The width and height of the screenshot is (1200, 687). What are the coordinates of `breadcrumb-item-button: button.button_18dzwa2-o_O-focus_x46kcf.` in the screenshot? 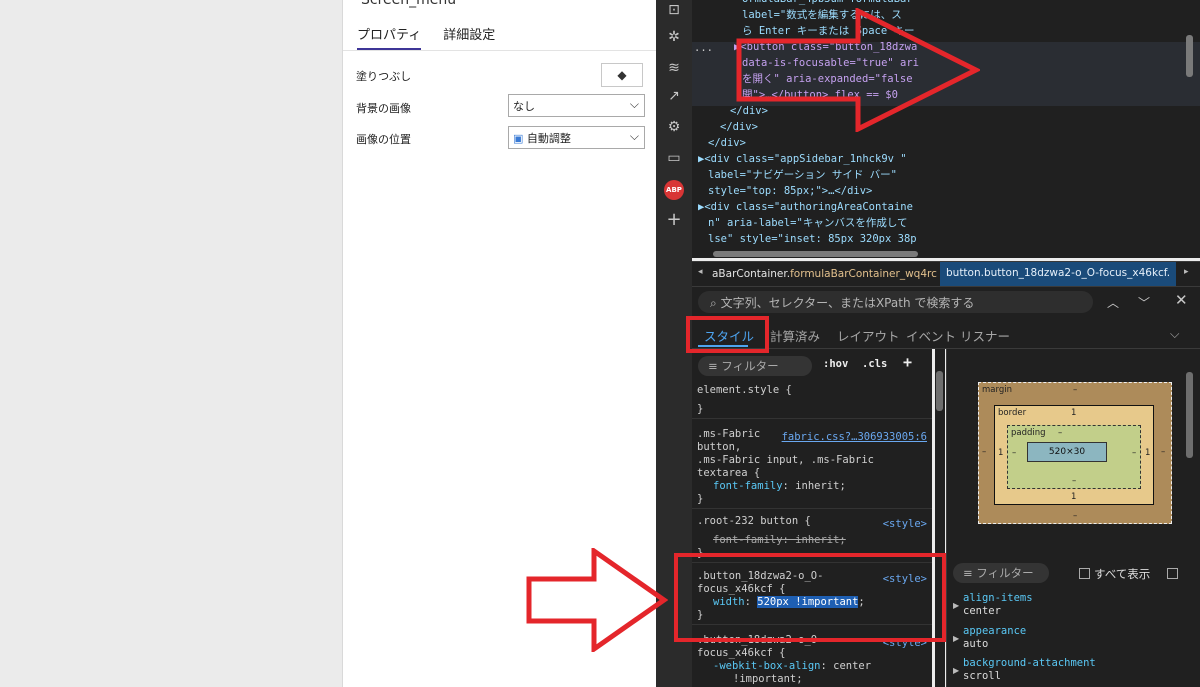 It's located at (1058, 274).